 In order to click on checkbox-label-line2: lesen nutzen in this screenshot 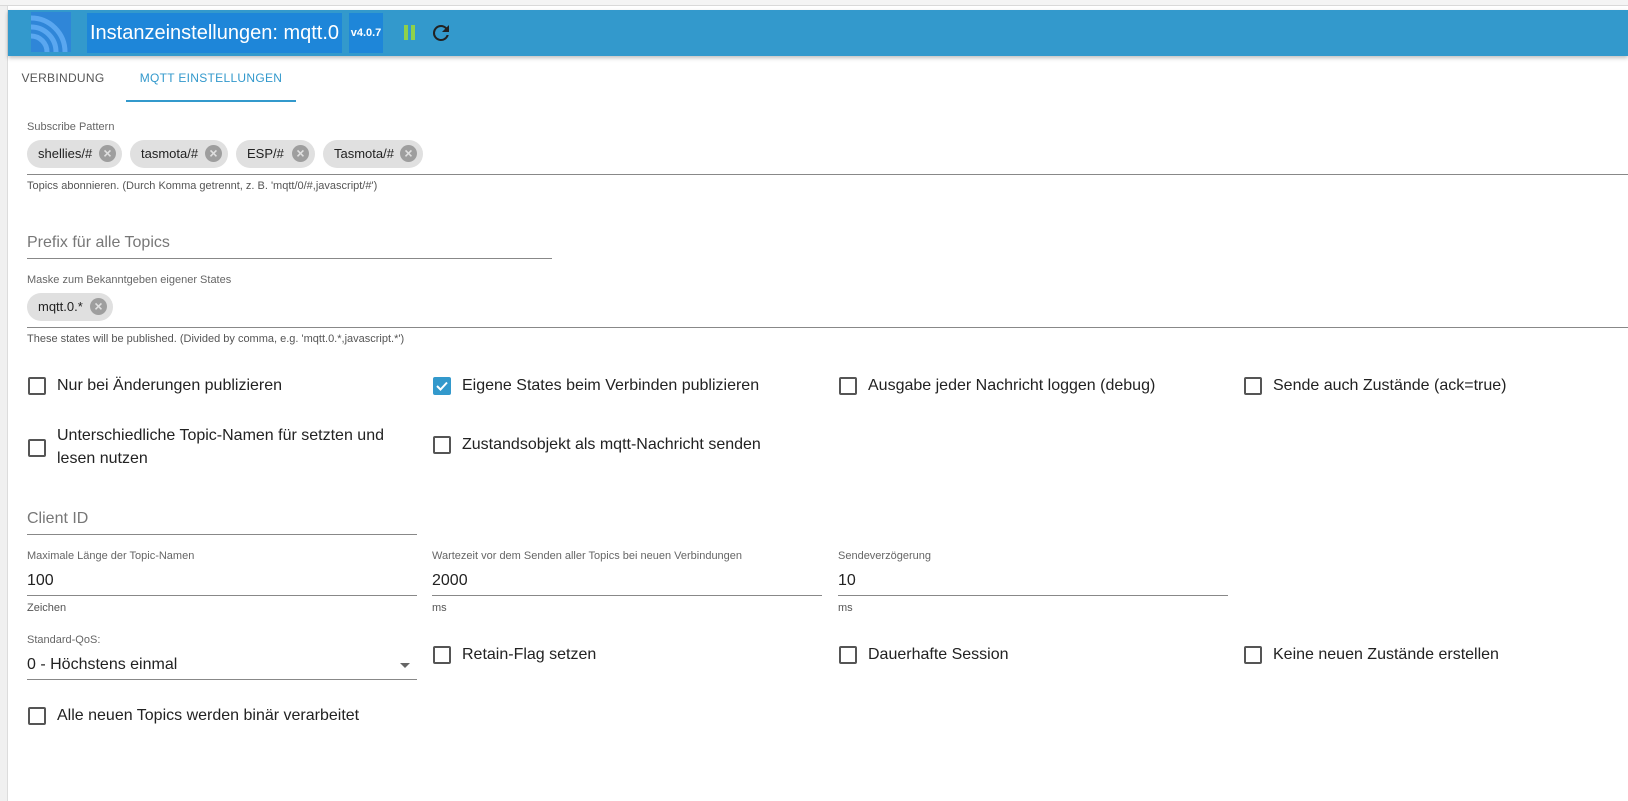, I will do `click(102, 458)`.